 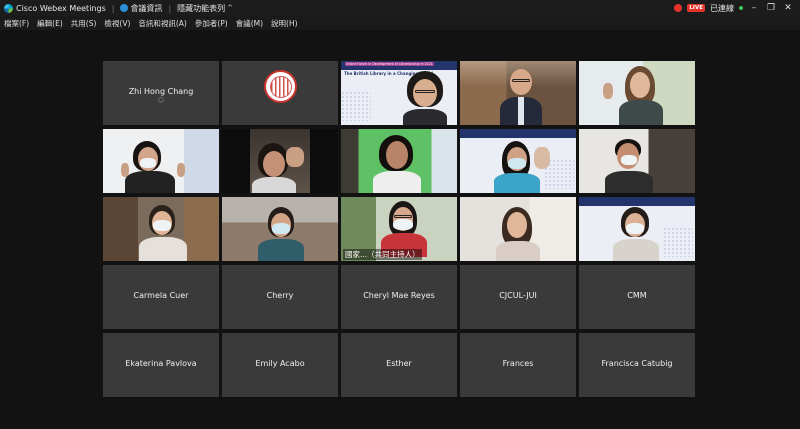 I want to click on restore-button: ❐, so click(x=771, y=8).